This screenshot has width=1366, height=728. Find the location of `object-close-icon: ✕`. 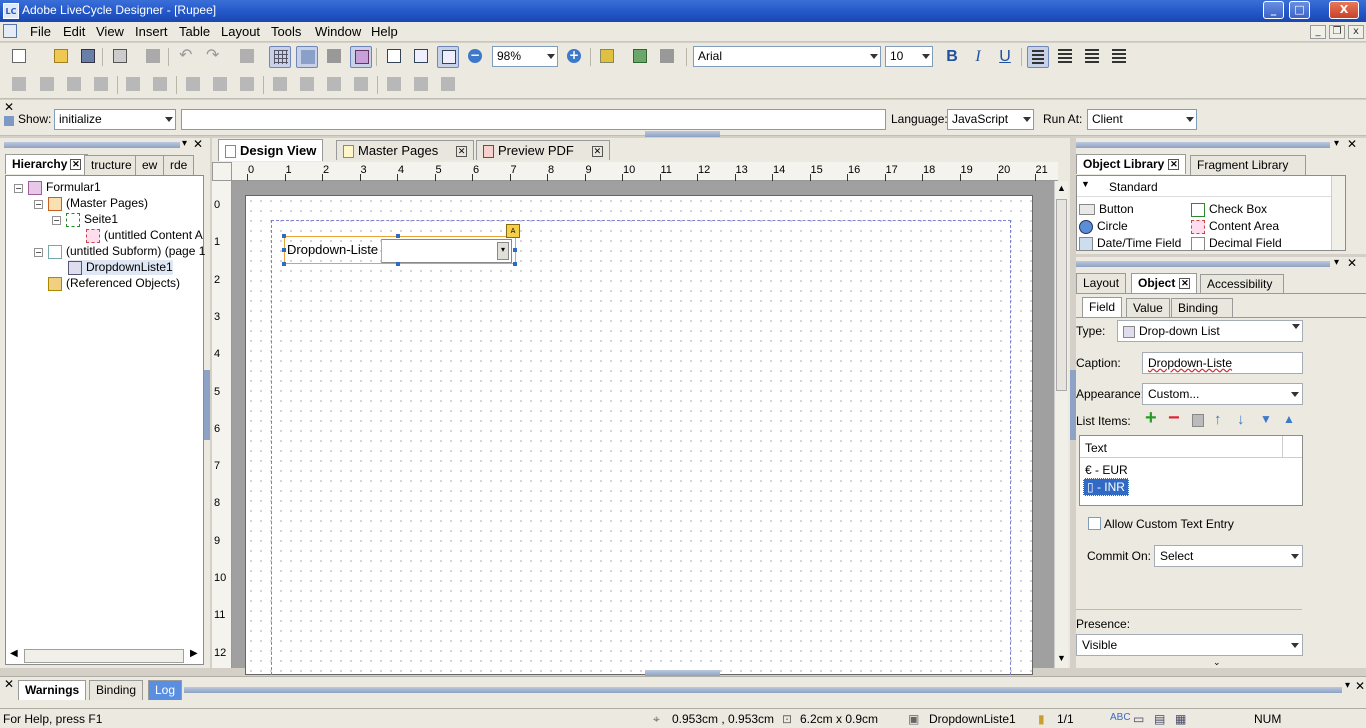

object-close-icon: ✕ is located at coordinates (1352, 263).